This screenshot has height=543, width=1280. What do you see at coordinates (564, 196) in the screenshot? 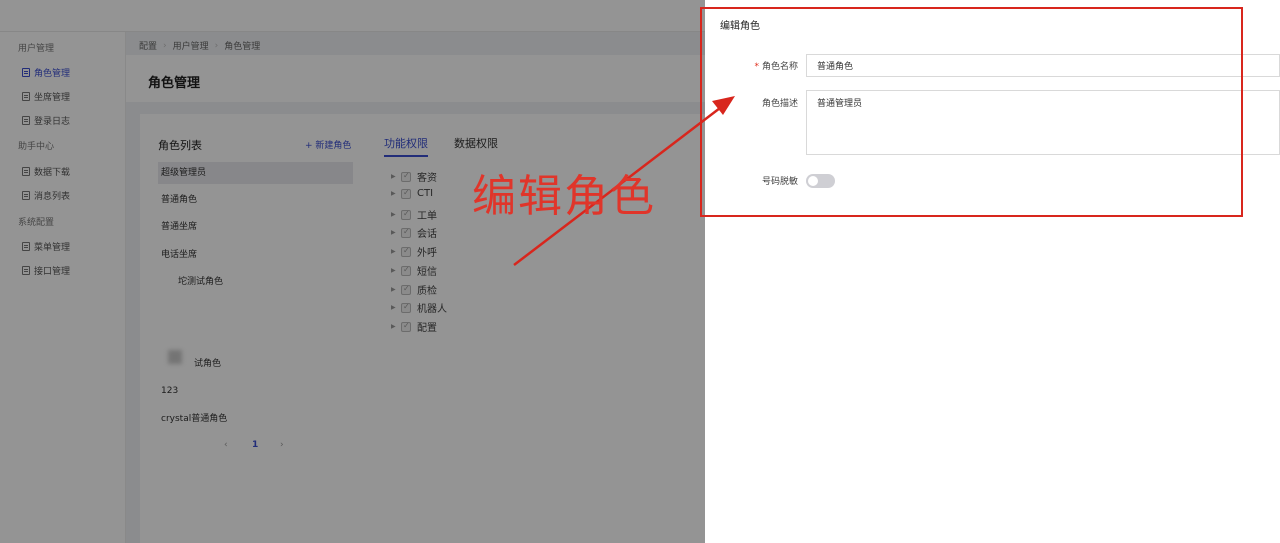
I see `annotation-text: 编辑角色` at bounding box center [564, 196].